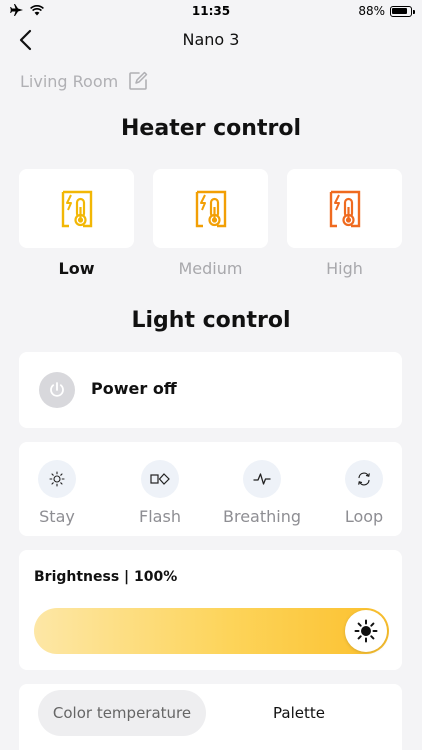 This screenshot has height=750, width=422. What do you see at coordinates (371, 11) in the screenshot?
I see `battery-percent: 88%` at bounding box center [371, 11].